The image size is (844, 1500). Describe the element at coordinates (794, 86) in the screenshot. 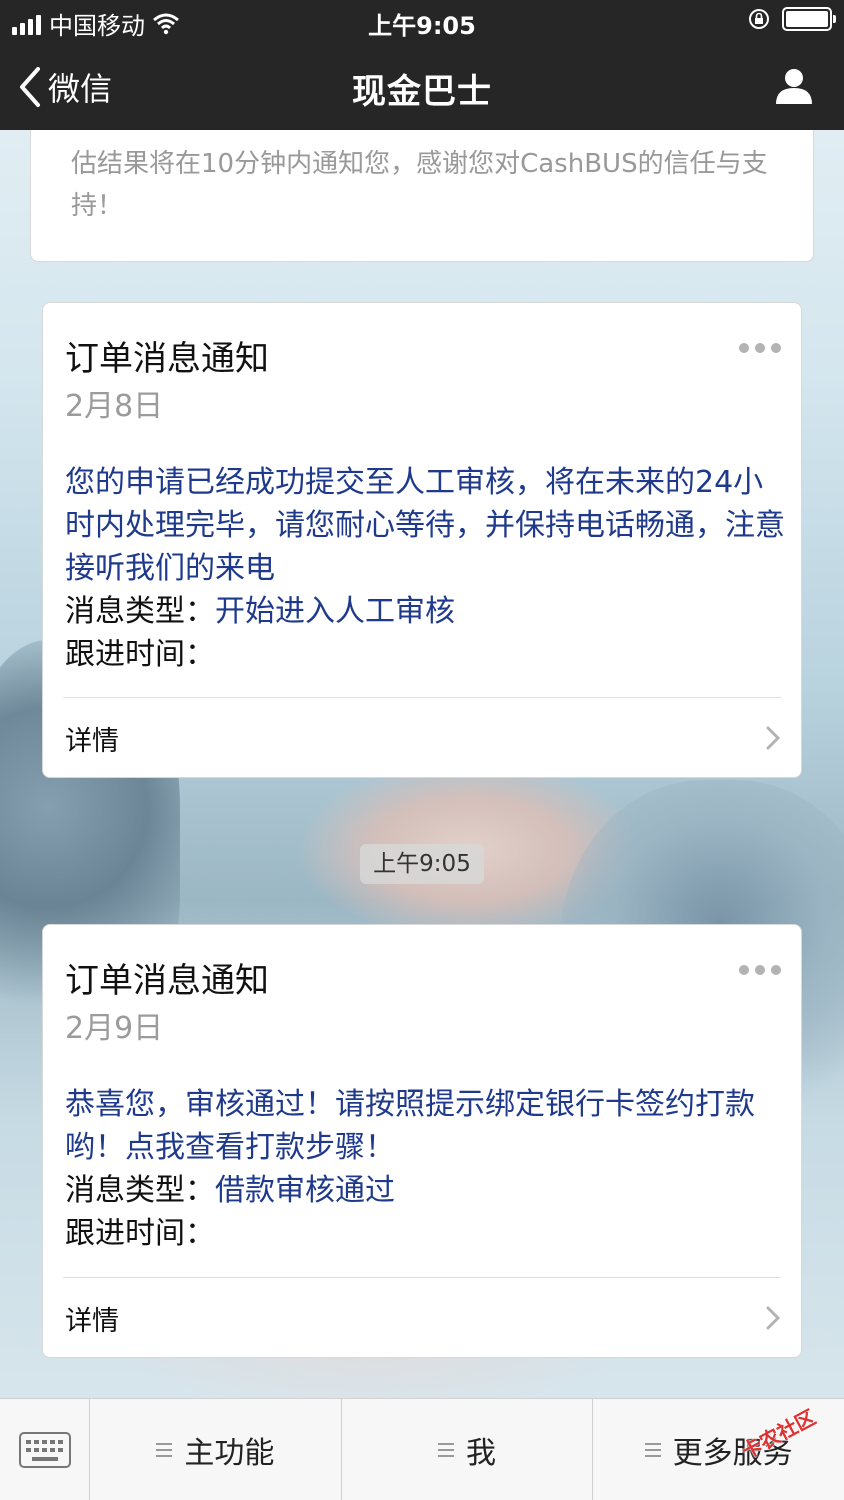

I see `profile-icon` at that location.